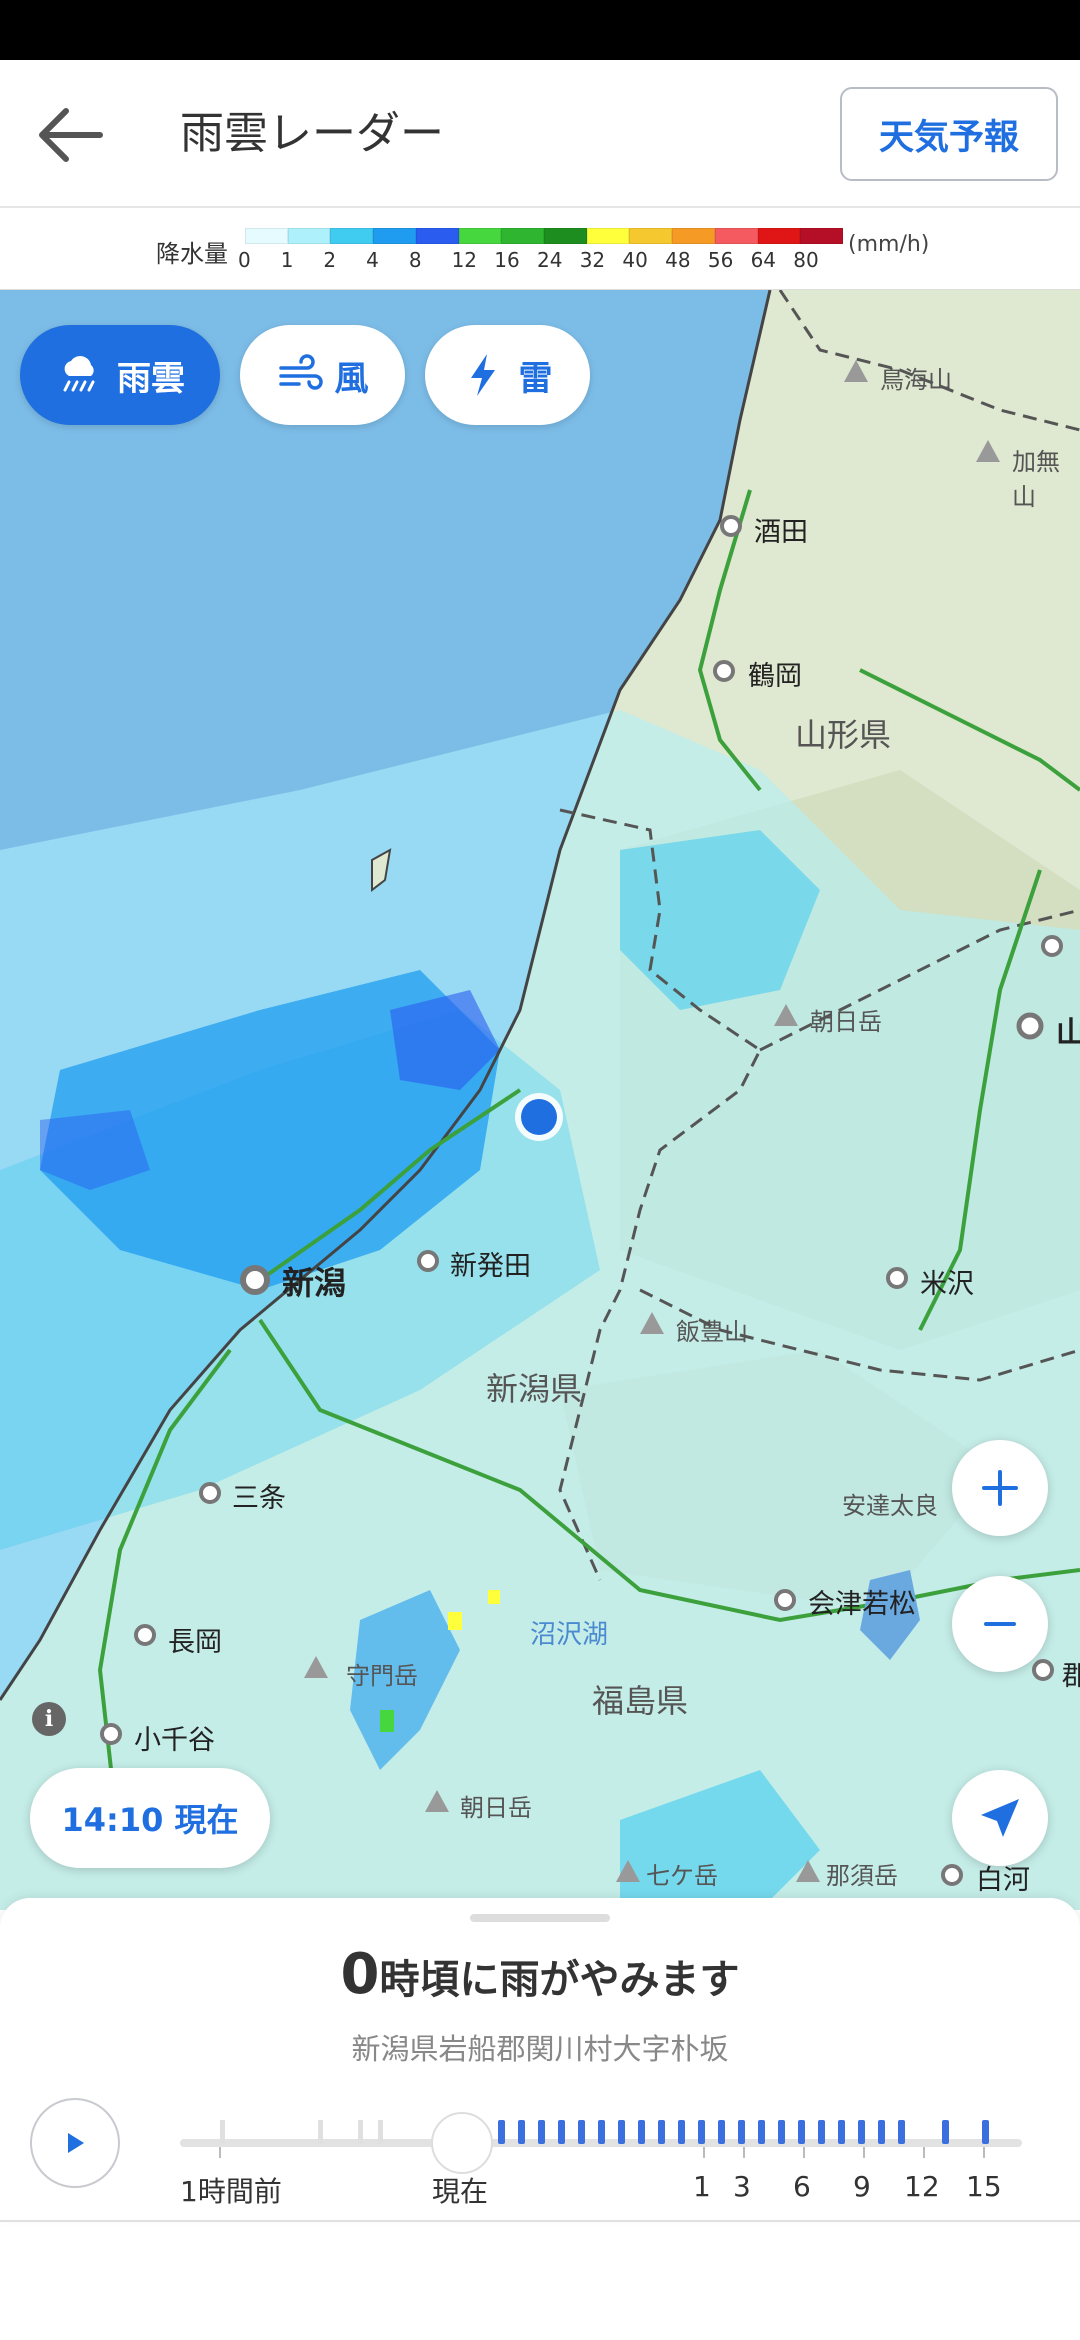 This screenshot has width=1080, height=2340. I want to click on map-label: 福島県, so click(640, 1701).